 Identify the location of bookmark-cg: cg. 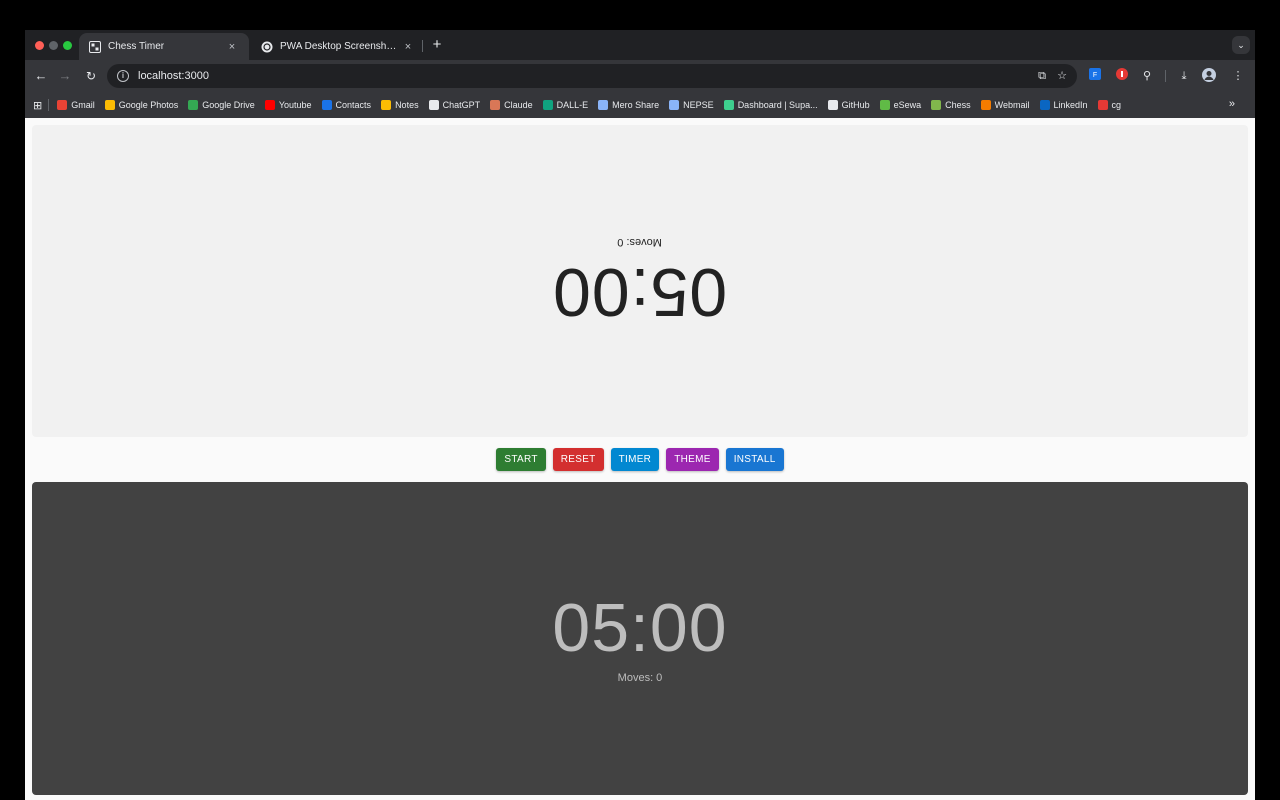
(1109, 105).